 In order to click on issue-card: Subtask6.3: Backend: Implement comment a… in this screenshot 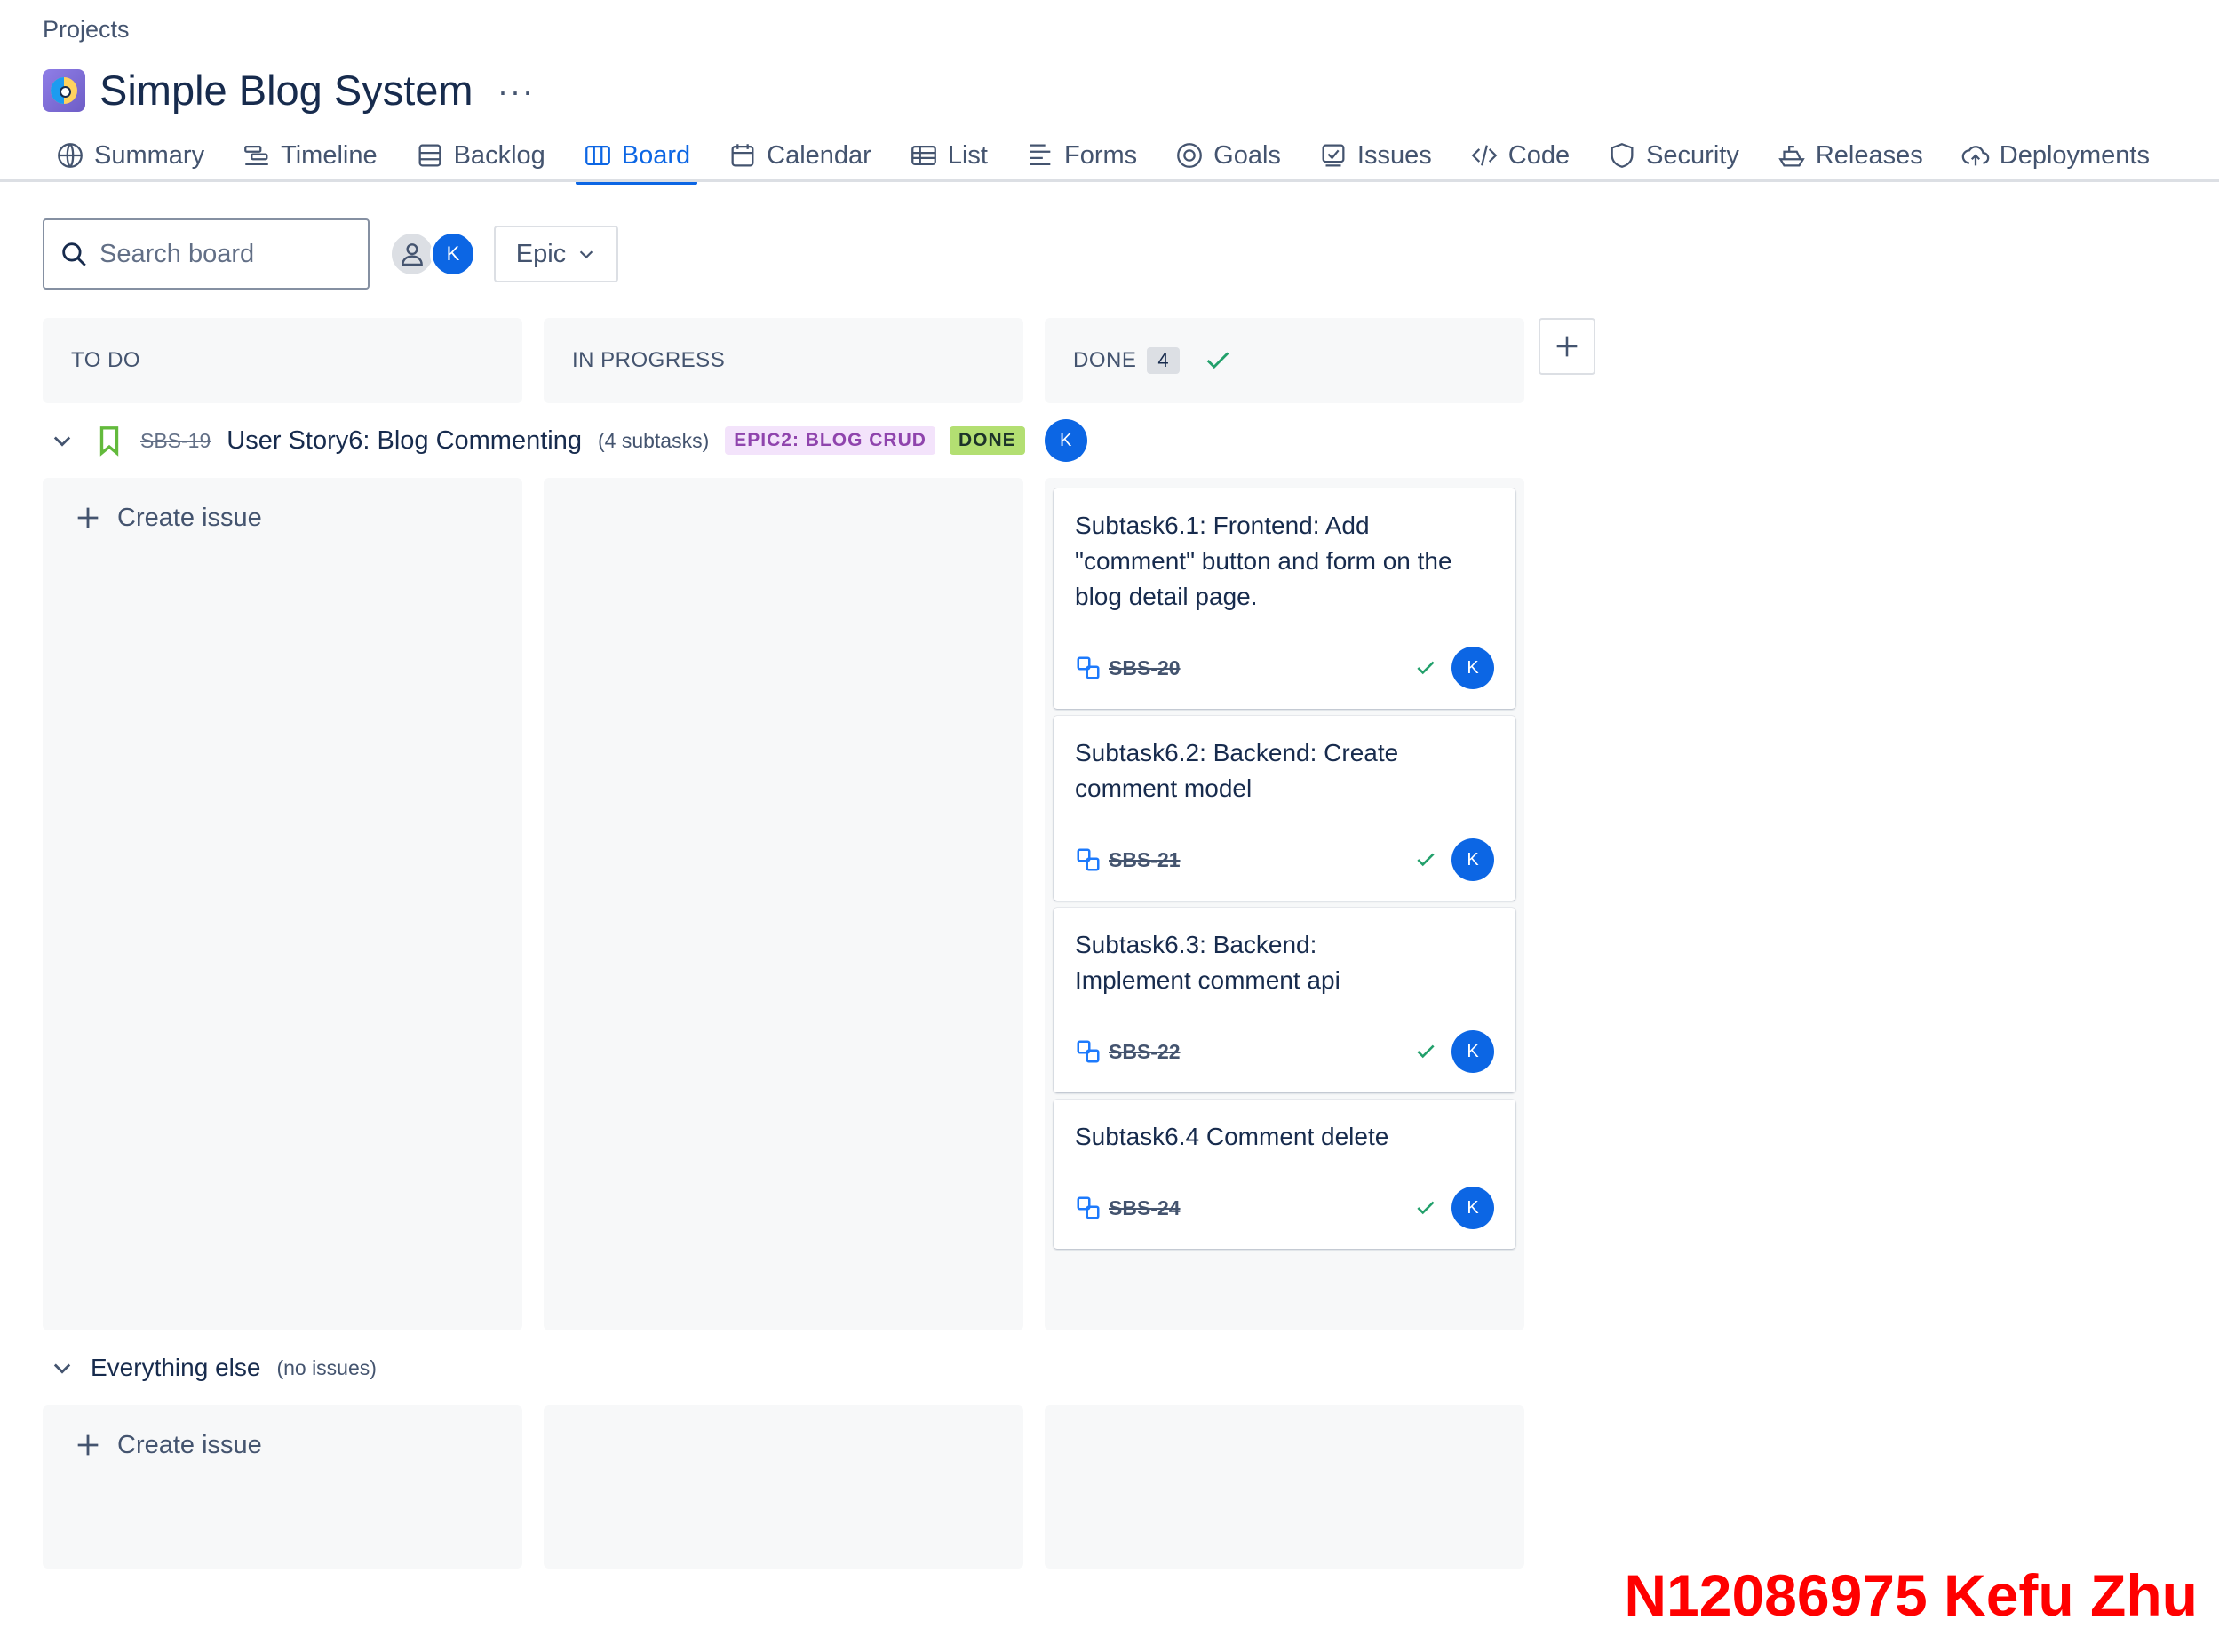, I will do `click(1284, 1000)`.